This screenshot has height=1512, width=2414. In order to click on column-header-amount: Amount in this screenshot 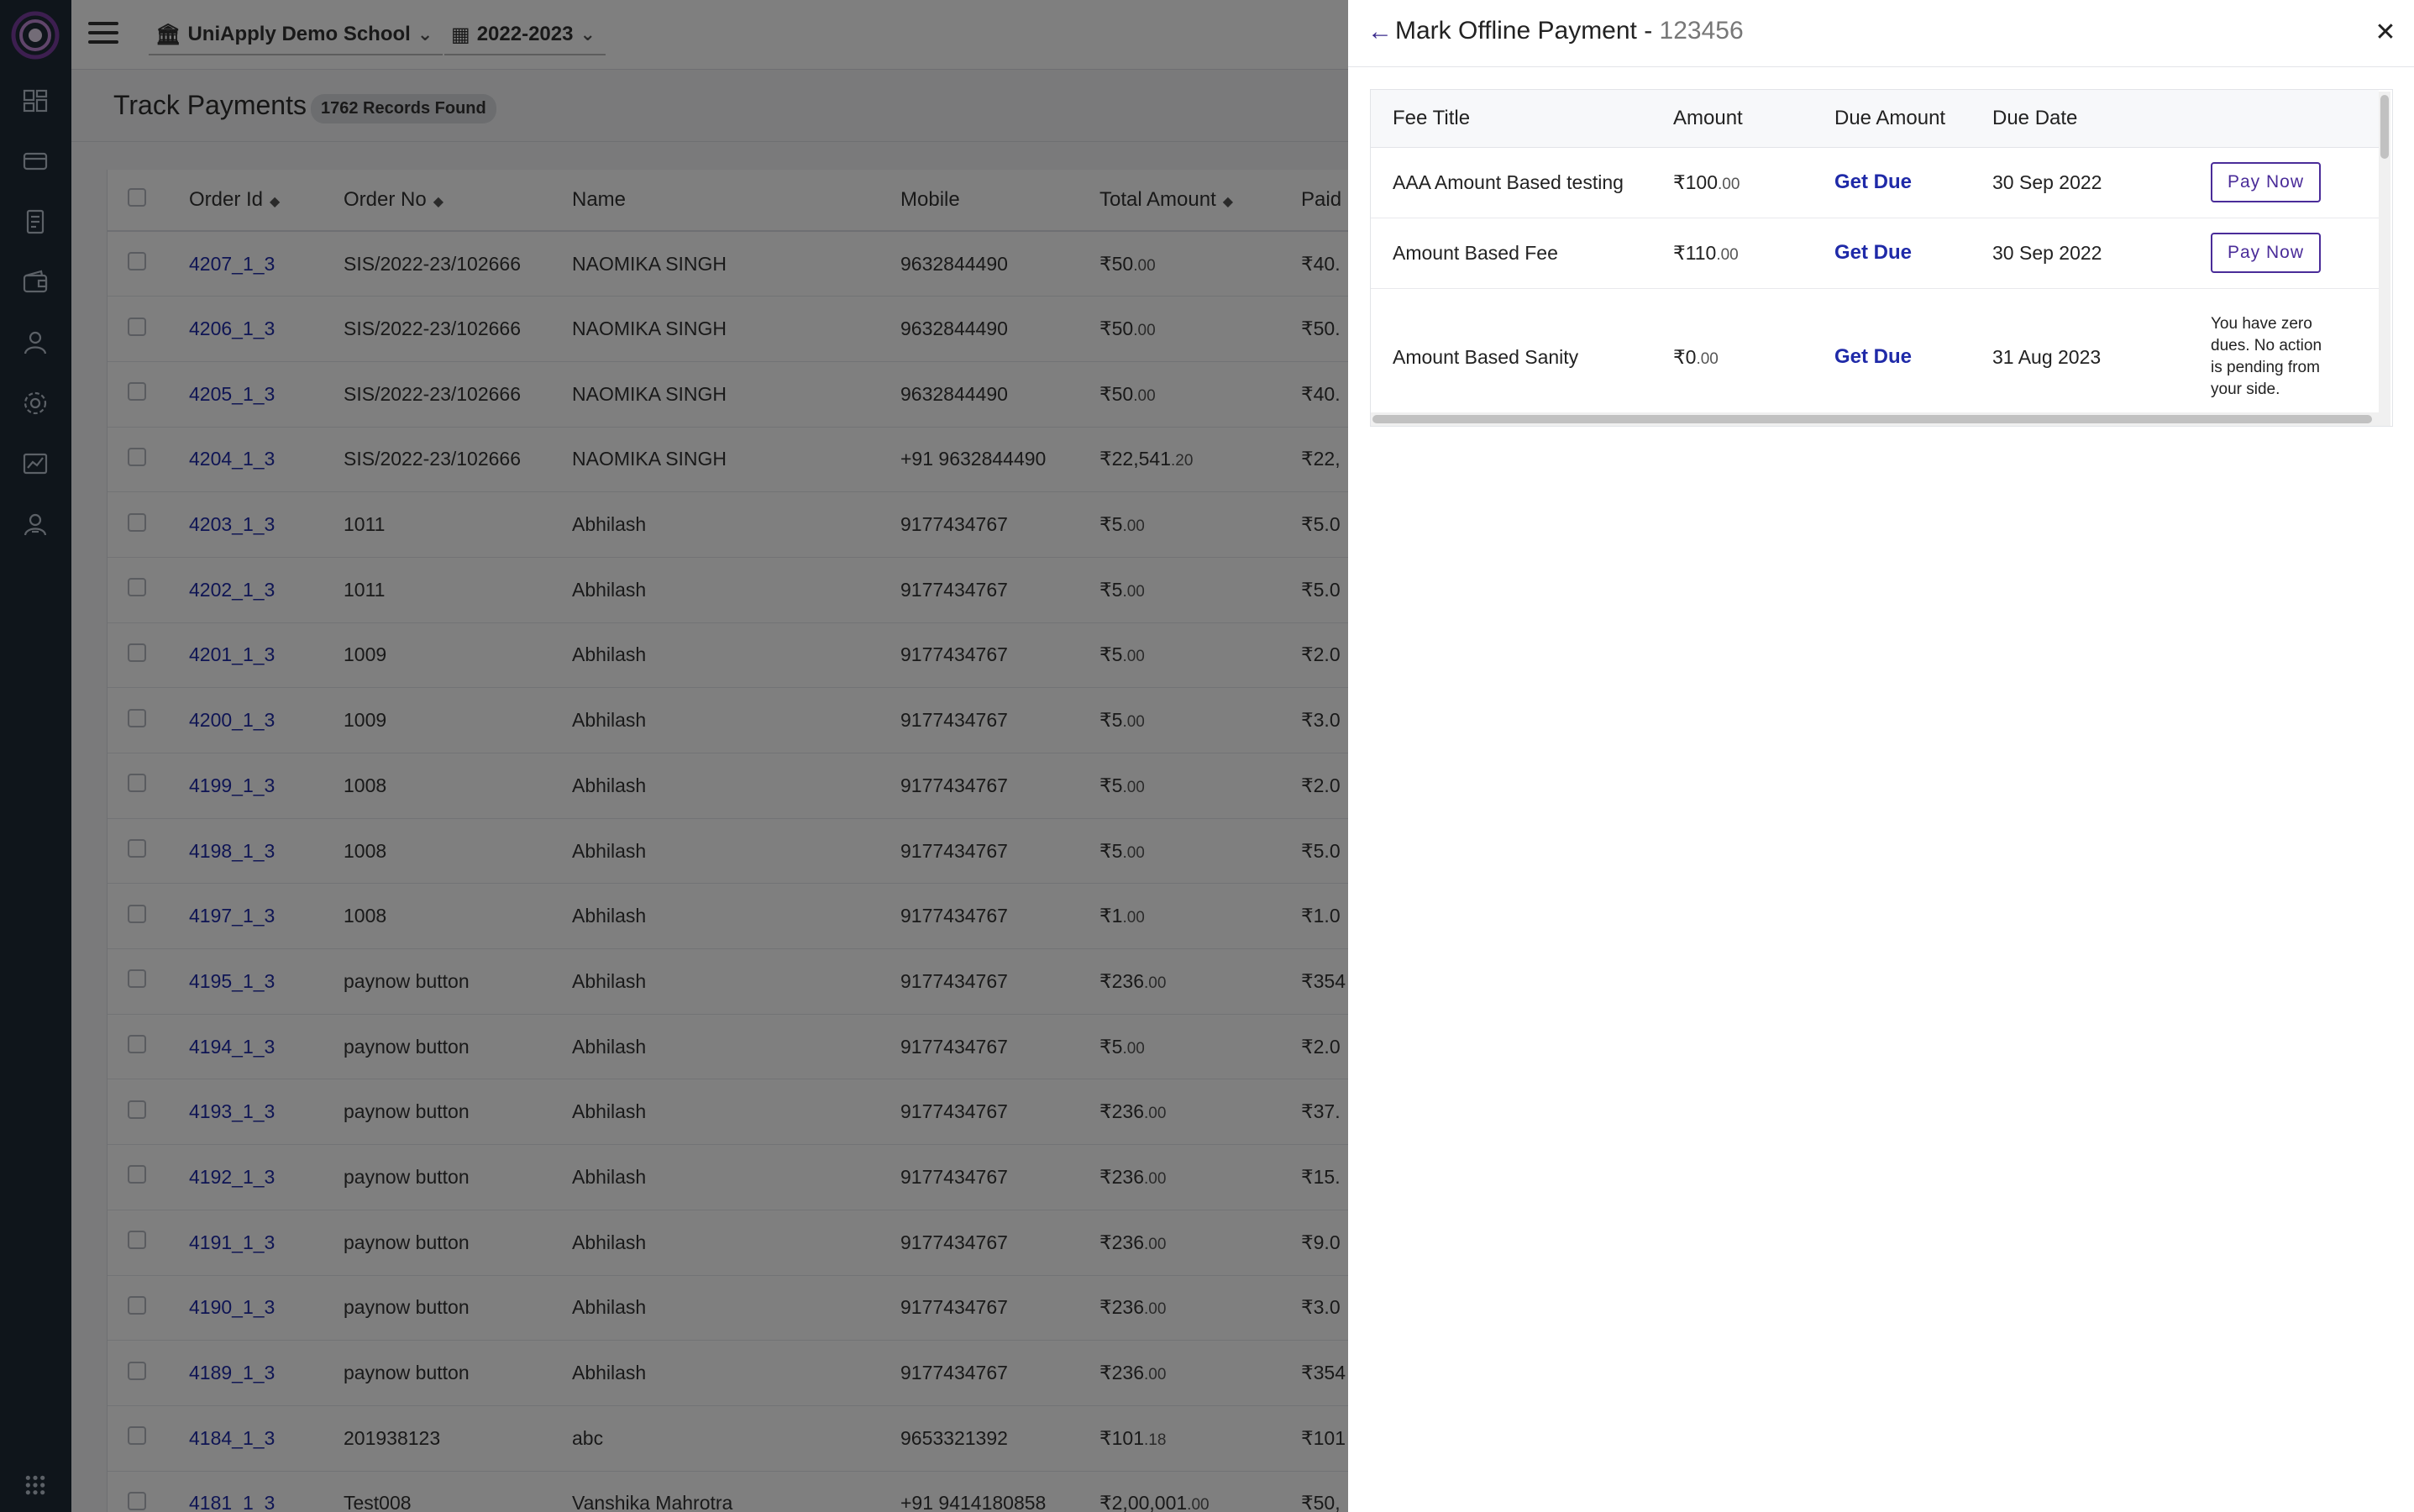, I will do `click(1754, 119)`.